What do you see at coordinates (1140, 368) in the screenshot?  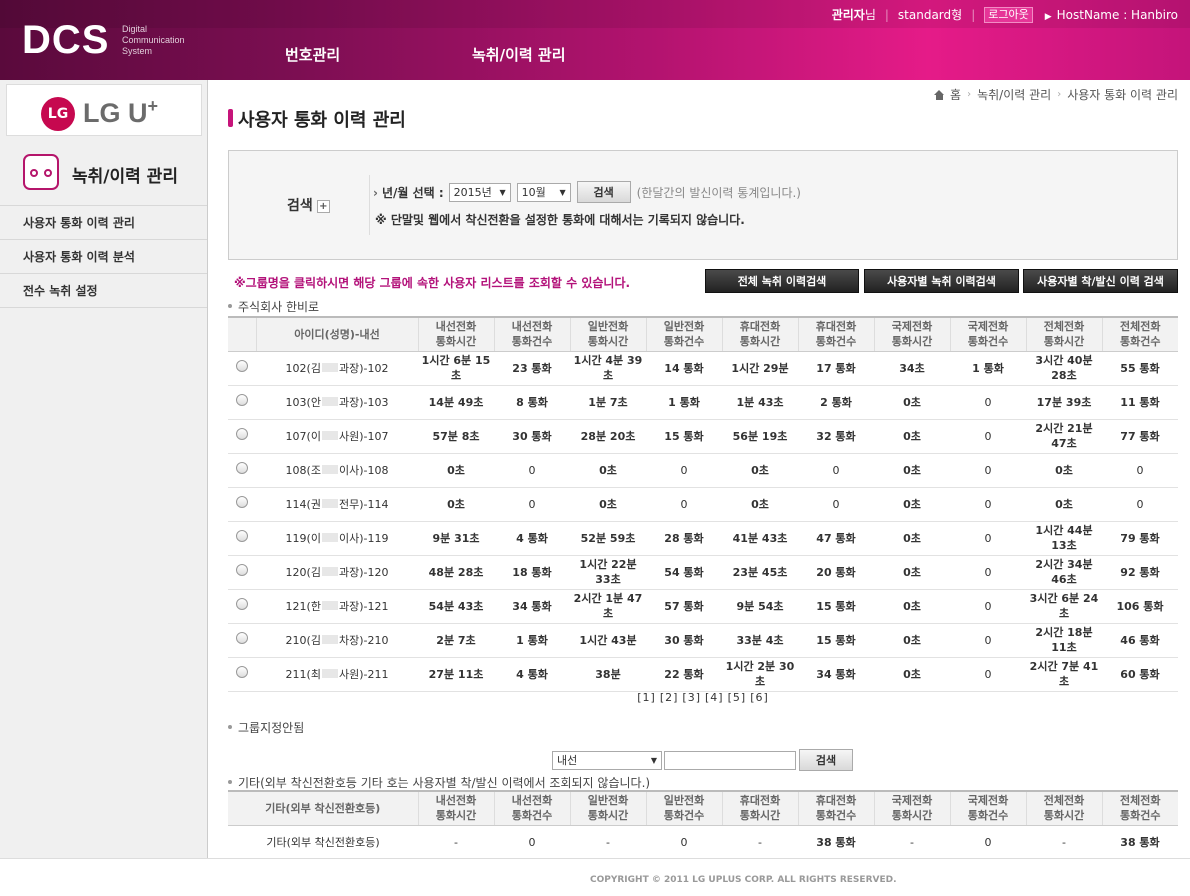 I see `stat-cell: 55 통화` at bounding box center [1140, 368].